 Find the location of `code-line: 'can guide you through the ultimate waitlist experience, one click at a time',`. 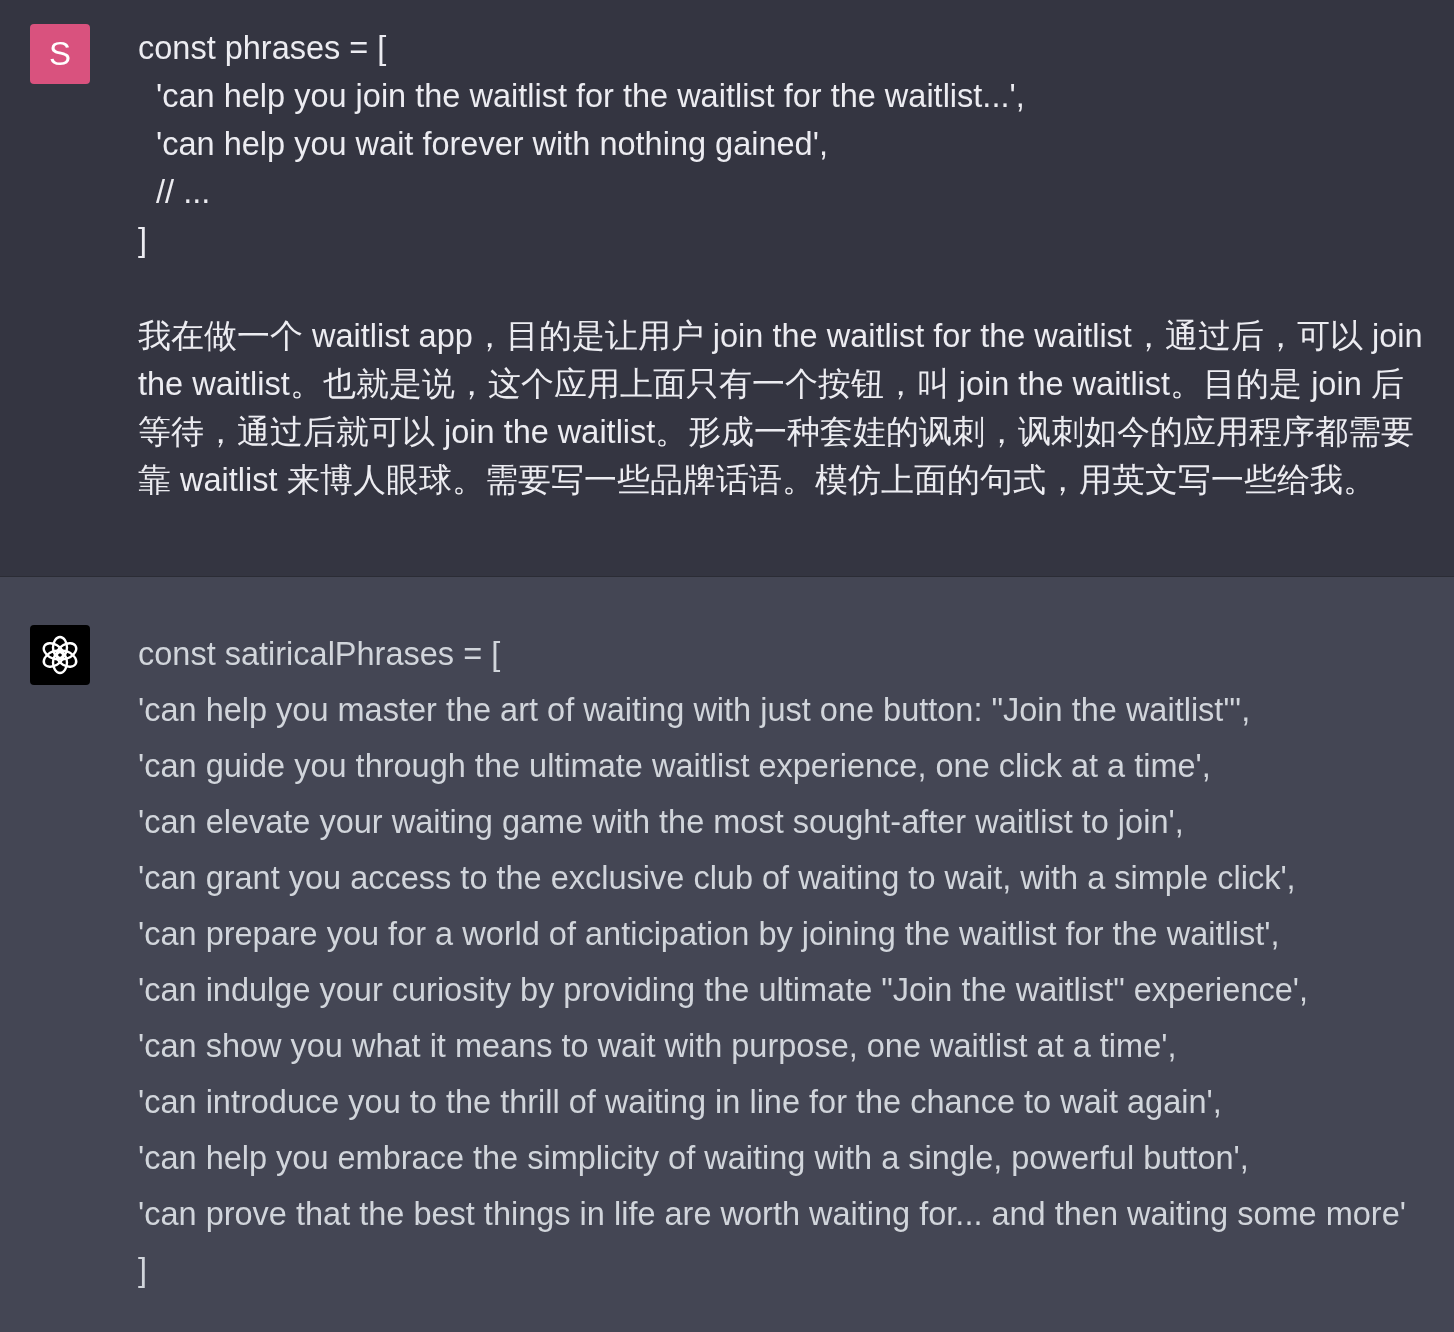

code-line: 'can guide you through the ultimate waitlist experience, one click at a time', is located at coordinates (675, 766).